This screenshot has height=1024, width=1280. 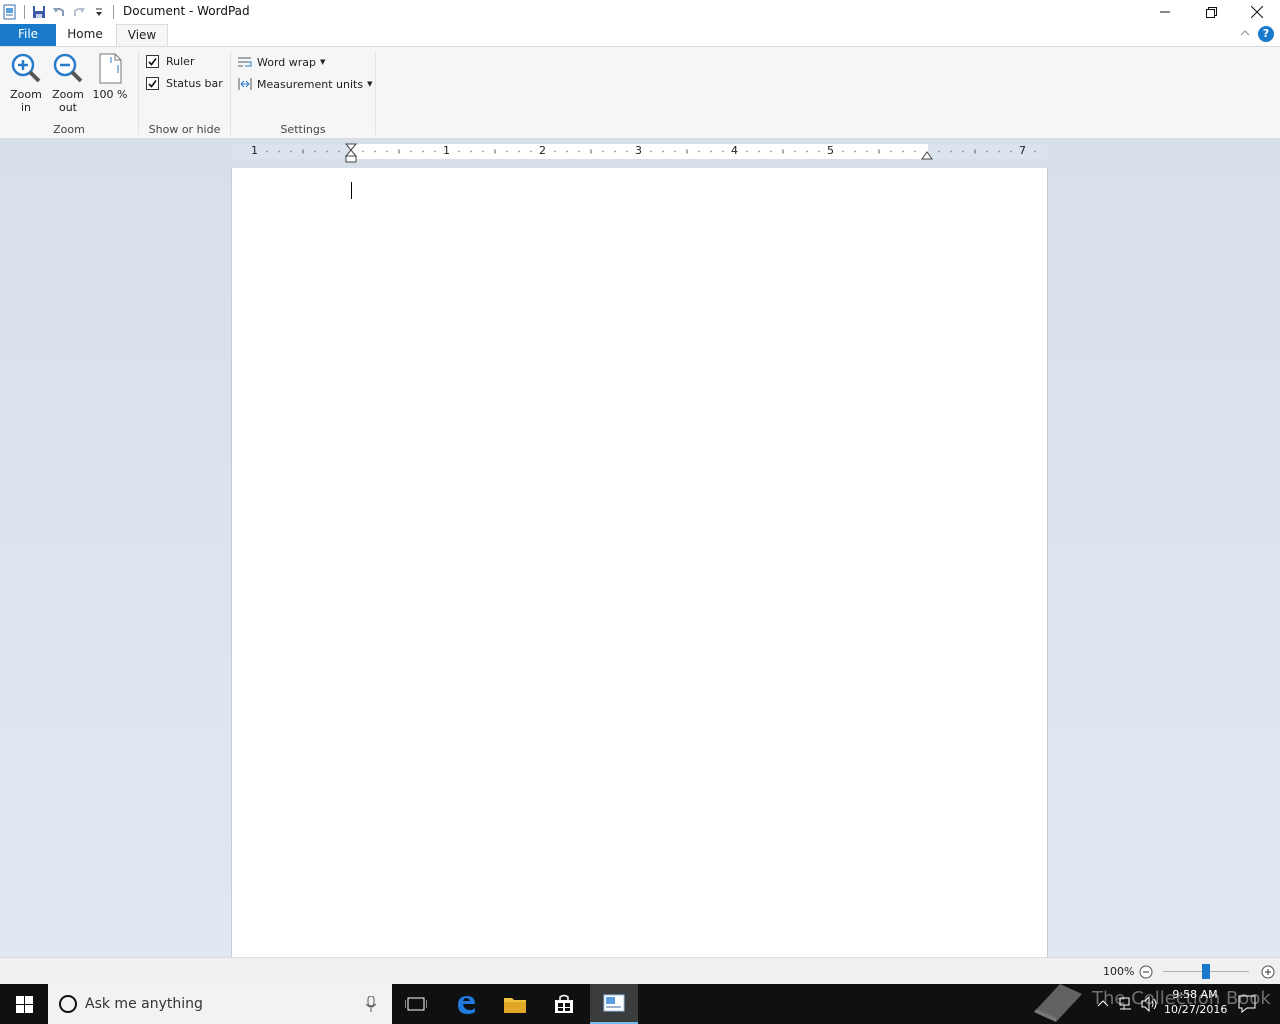 I want to click on zoom-100-button: 100 %, so click(x=110, y=84).